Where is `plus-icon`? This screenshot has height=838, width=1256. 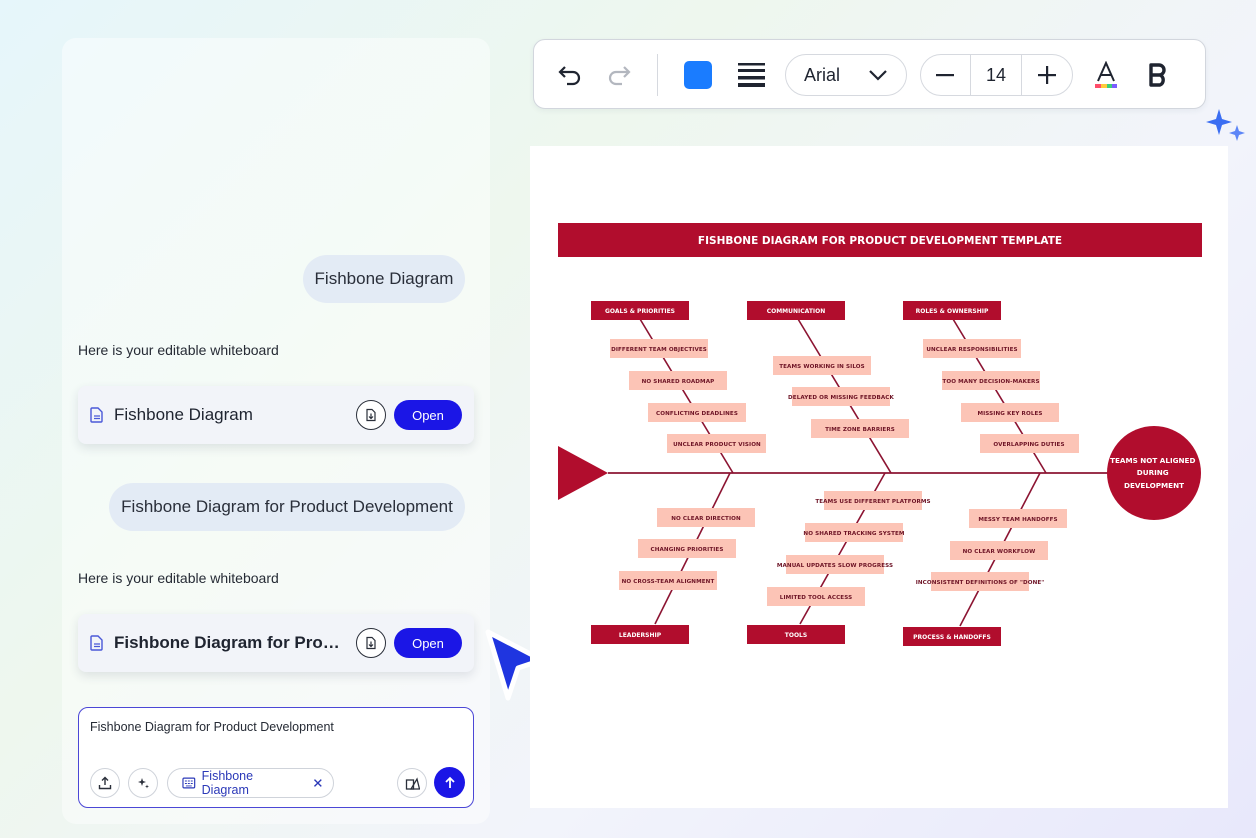
plus-icon is located at coordinates (1047, 75).